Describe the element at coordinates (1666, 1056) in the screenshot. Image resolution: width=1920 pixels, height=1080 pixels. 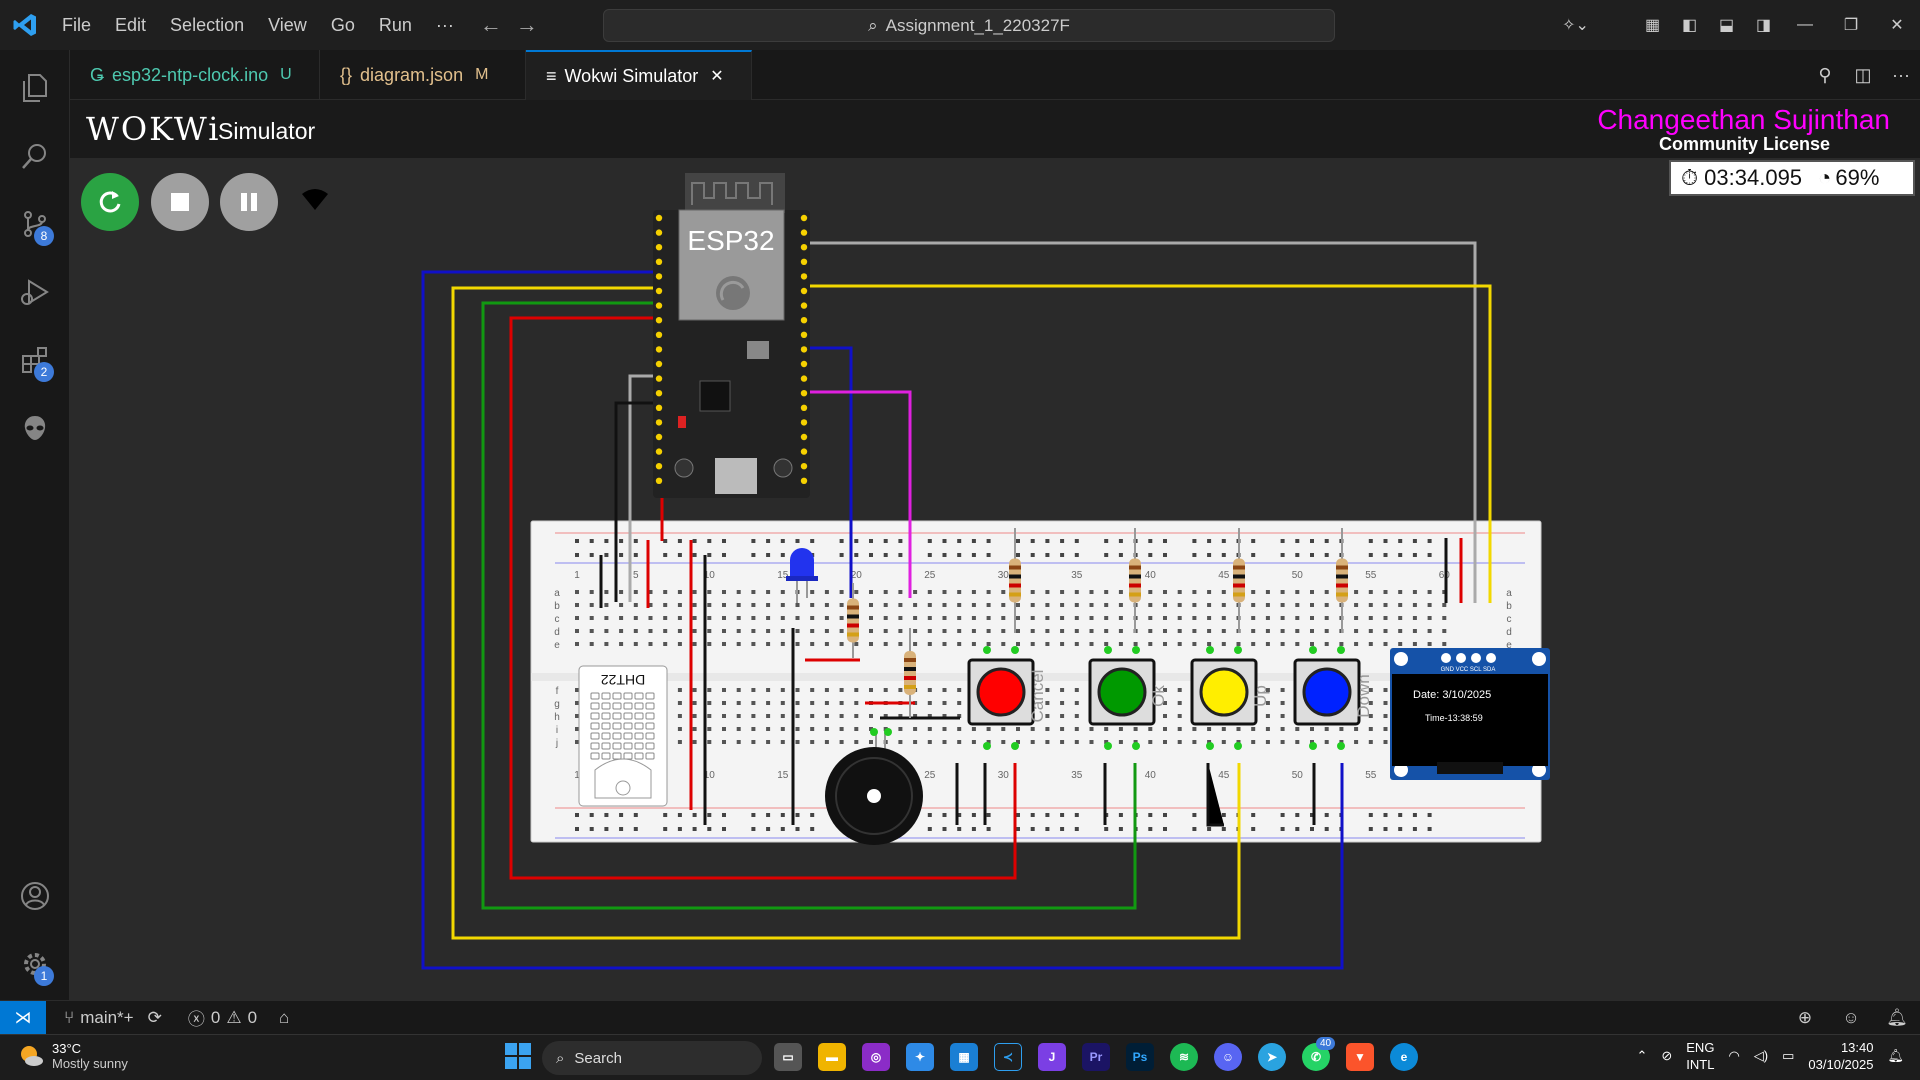
I see `meet-now-icon: ⊘` at that location.